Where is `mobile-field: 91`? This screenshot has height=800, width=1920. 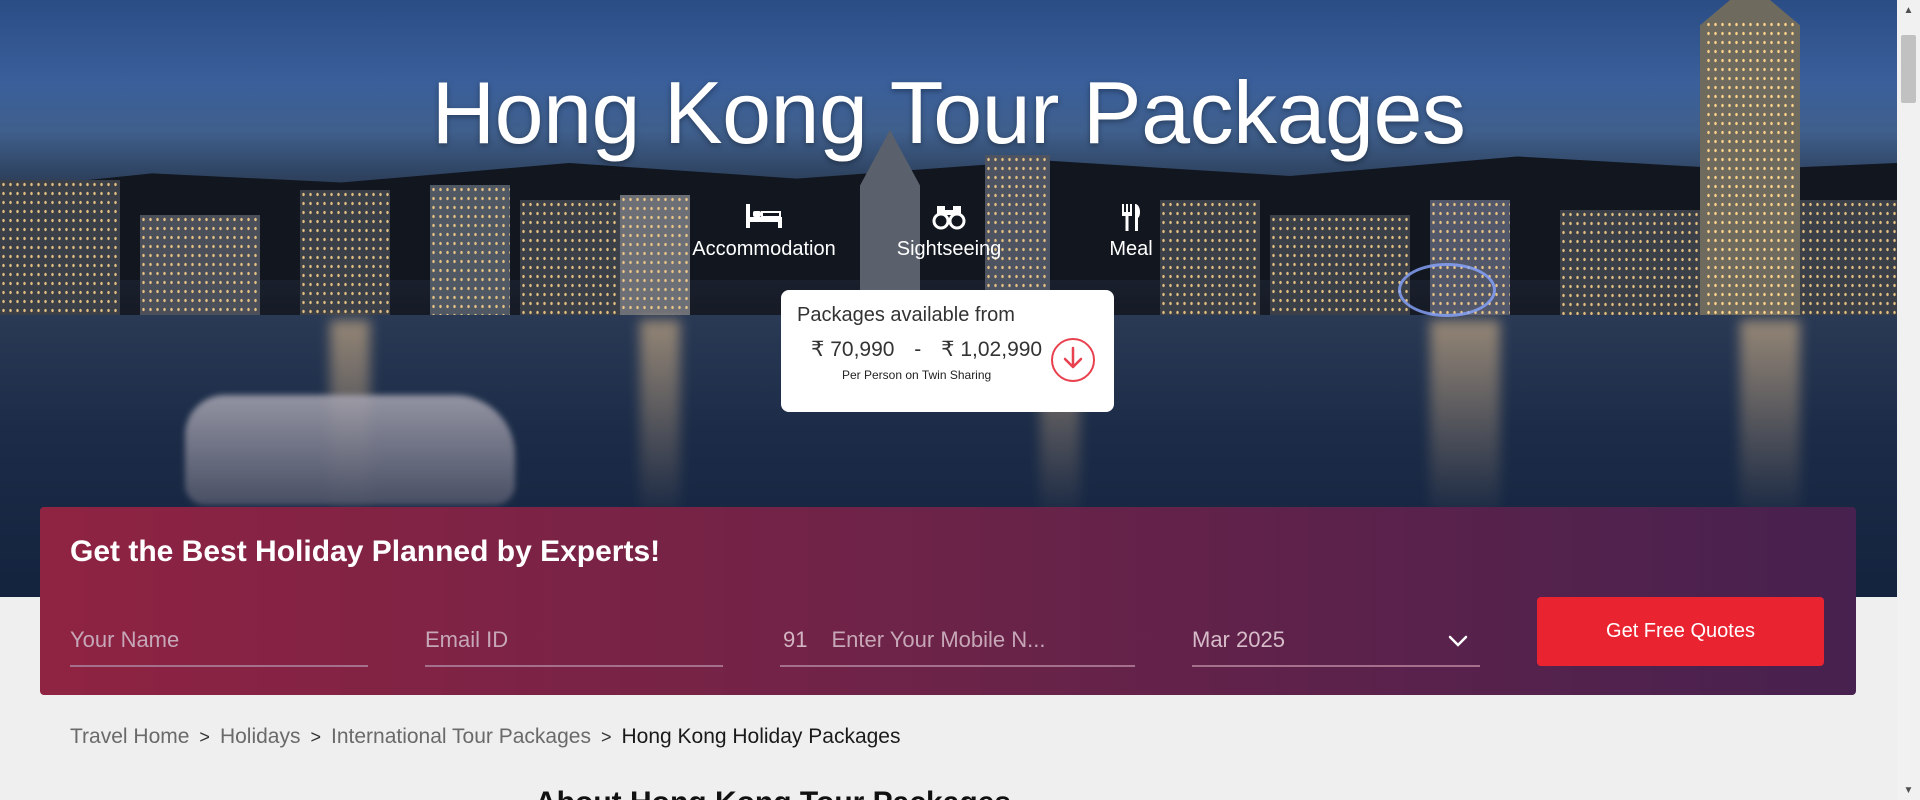 mobile-field: 91 is located at coordinates (957, 641).